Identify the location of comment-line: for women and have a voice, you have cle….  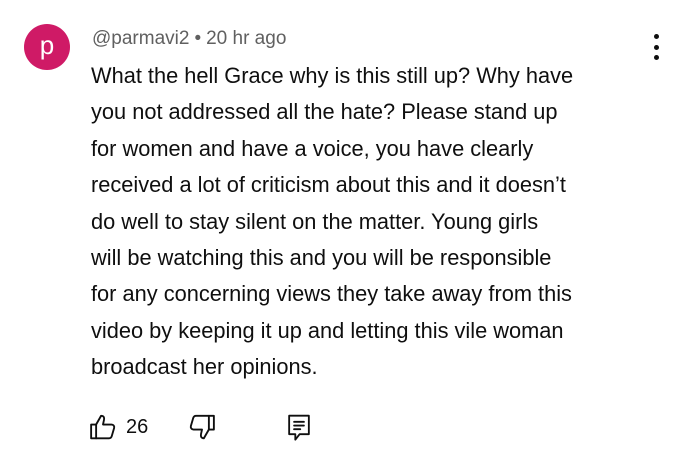
(312, 148).